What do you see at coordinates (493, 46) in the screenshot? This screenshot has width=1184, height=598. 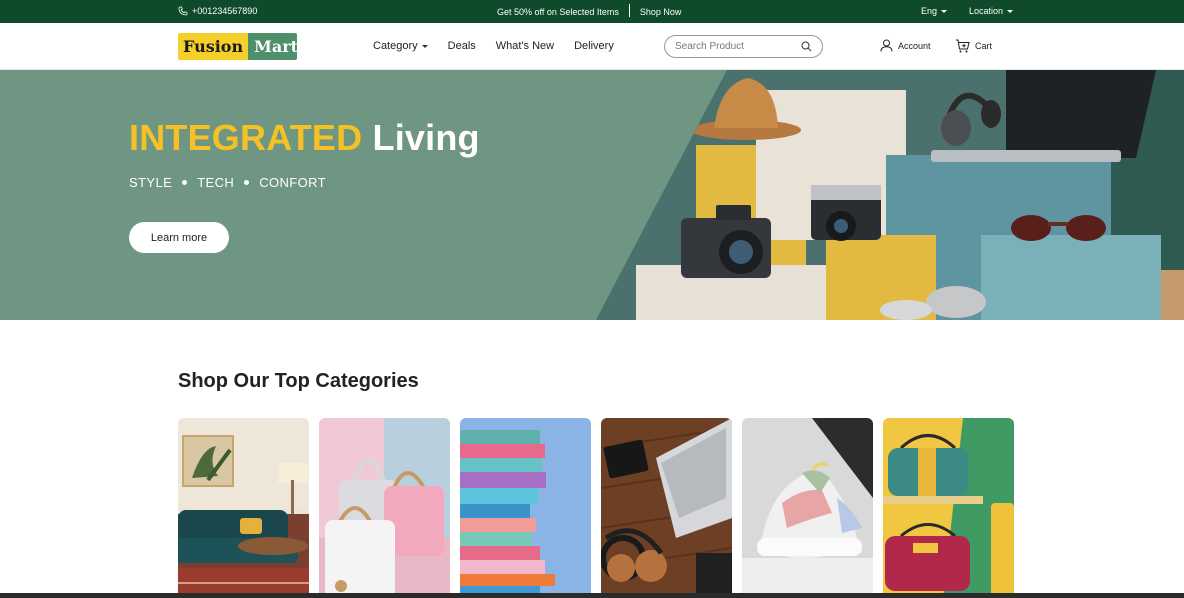 I see `nav-links: Category Deals What's New Delivery` at bounding box center [493, 46].